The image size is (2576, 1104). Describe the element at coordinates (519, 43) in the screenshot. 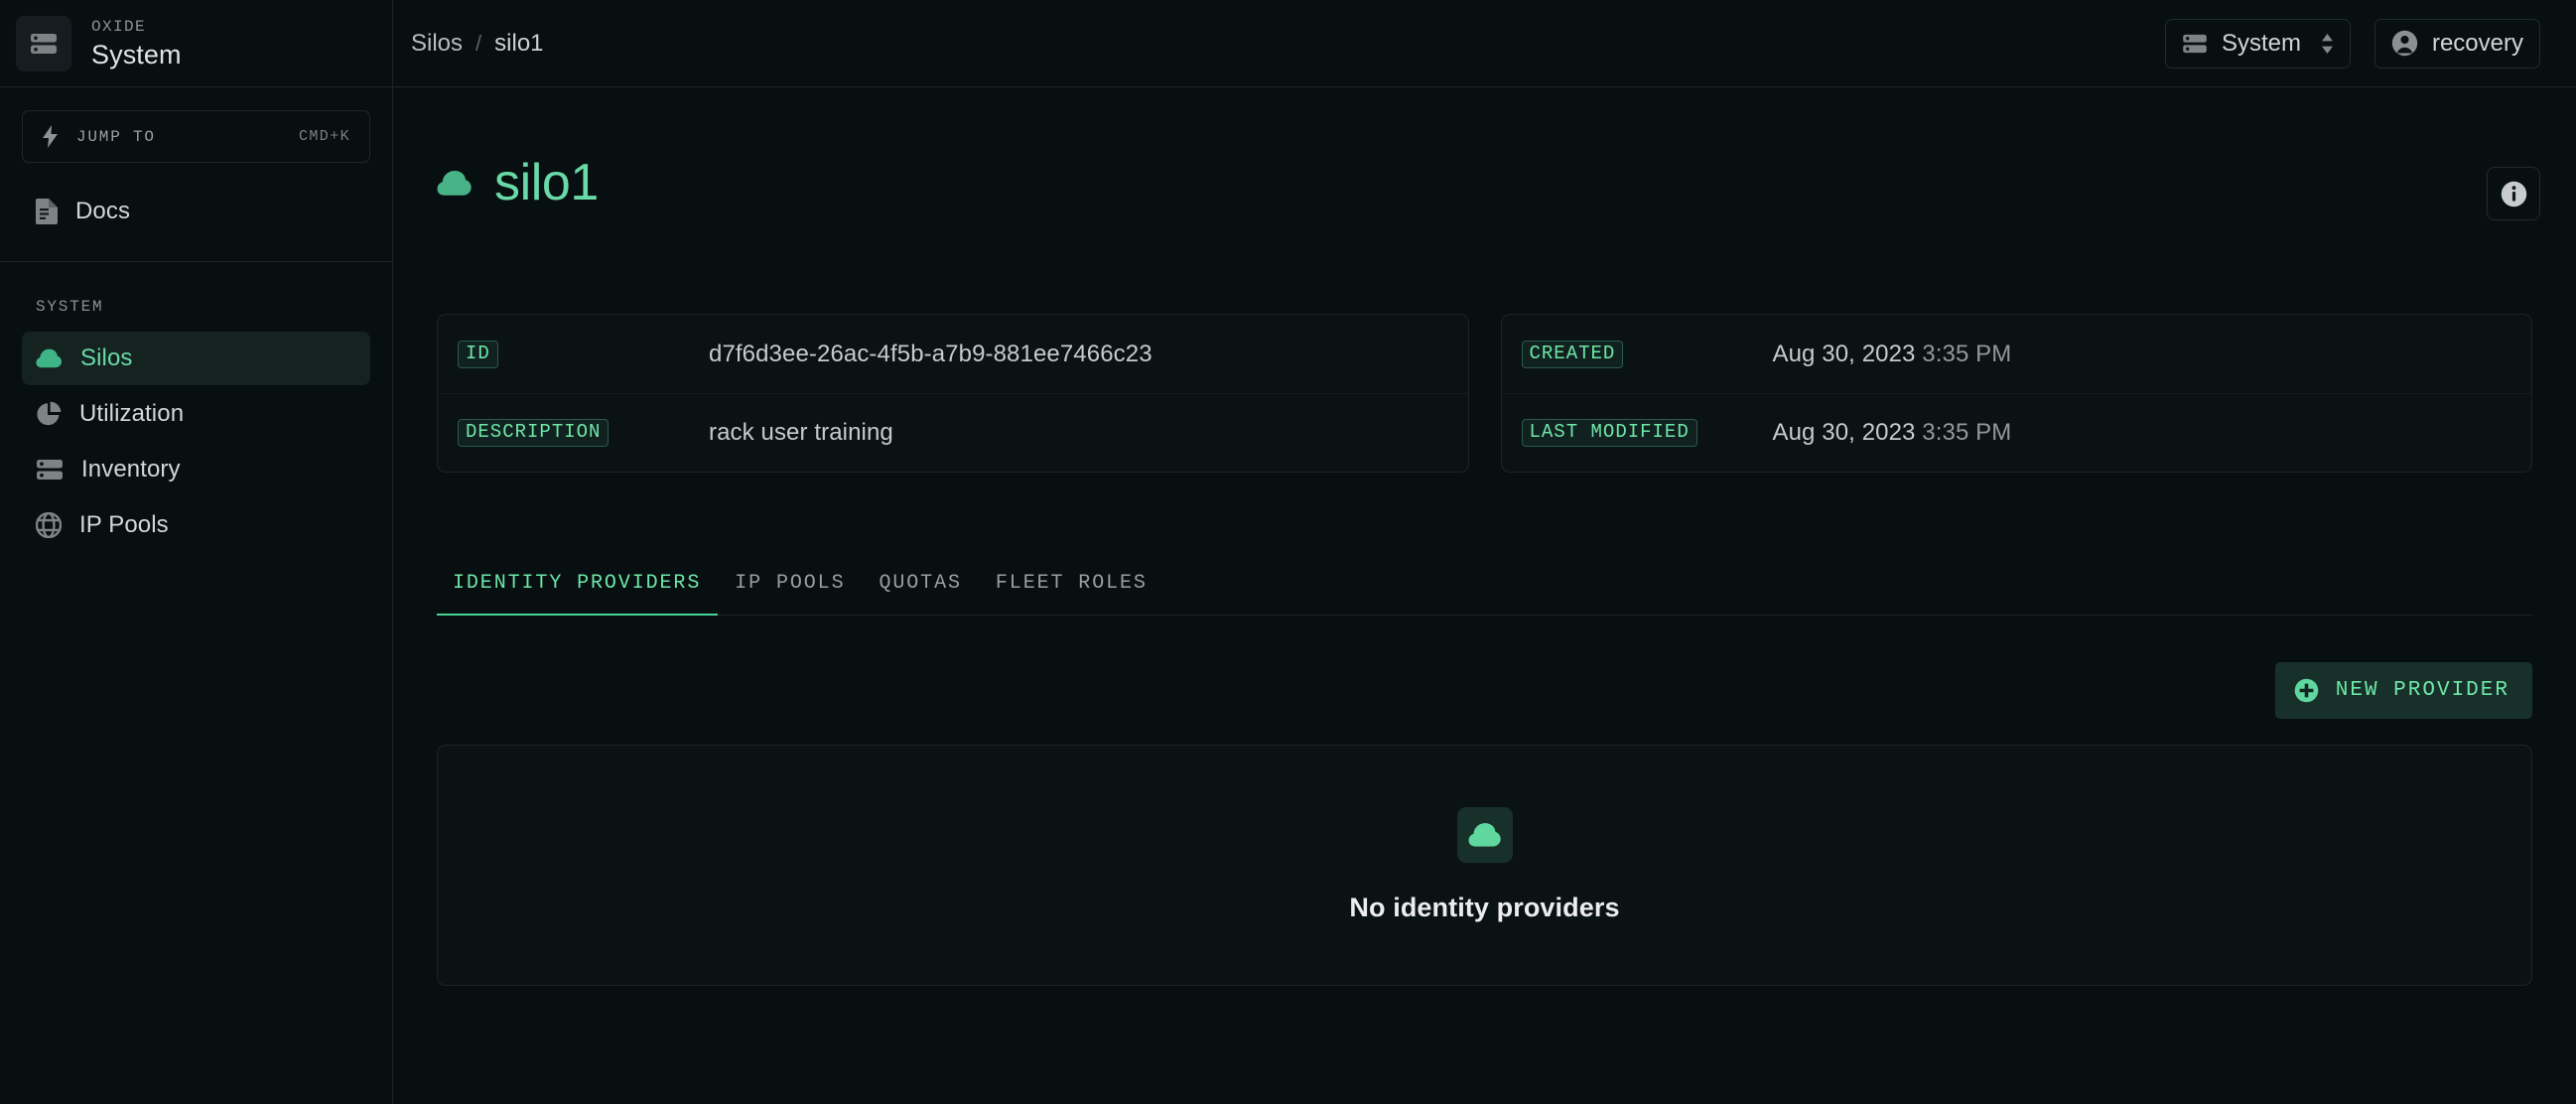

I see `breadcrumb-current: silo1` at that location.